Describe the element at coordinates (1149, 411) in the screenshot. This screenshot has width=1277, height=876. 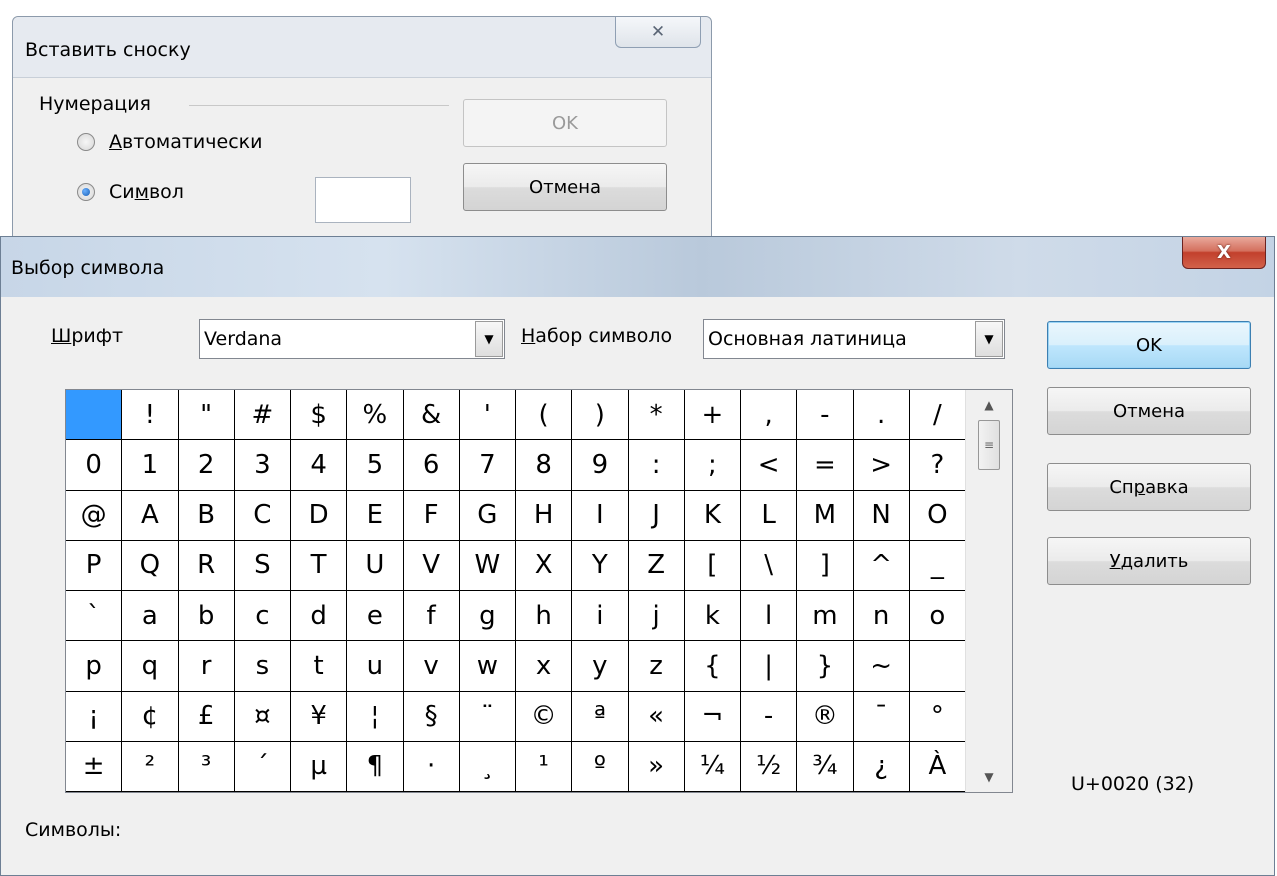
I see `cancel-button: Отмена` at that location.